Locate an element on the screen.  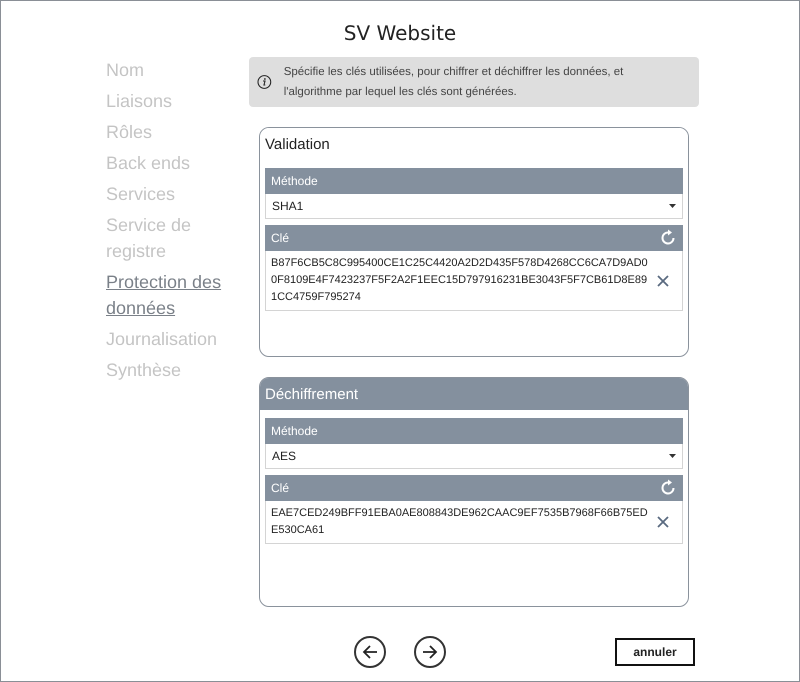
back-button is located at coordinates (370, 652).